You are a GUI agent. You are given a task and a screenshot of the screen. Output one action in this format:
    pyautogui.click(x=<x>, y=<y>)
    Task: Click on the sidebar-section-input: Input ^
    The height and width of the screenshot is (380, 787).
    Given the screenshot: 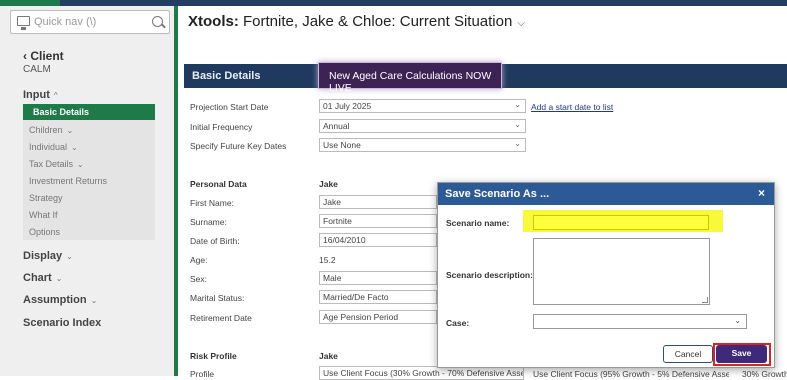 What is the action you would take?
    pyautogui.click(x=40, y=95)
    